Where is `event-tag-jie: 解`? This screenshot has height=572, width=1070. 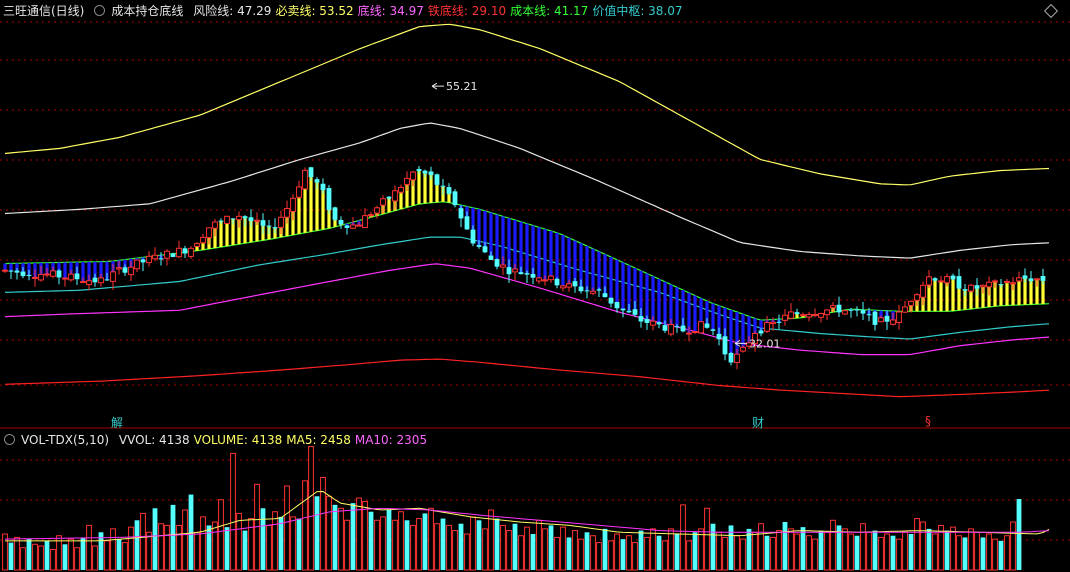
event-tag-jie: 解 is located at coordinates (117, 422).